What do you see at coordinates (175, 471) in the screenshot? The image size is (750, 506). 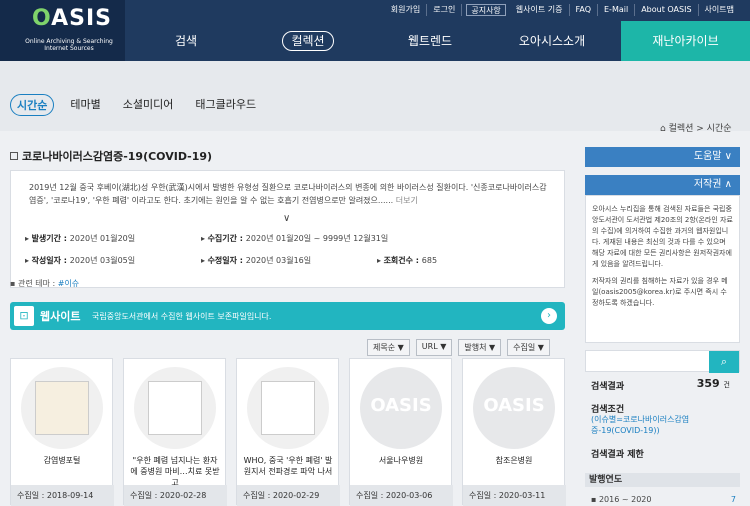 I see `card-caption: "우한 폐렴 넘지나는 환자에 중병원 마비…치료 못받고` at bounding box center [175, 471].